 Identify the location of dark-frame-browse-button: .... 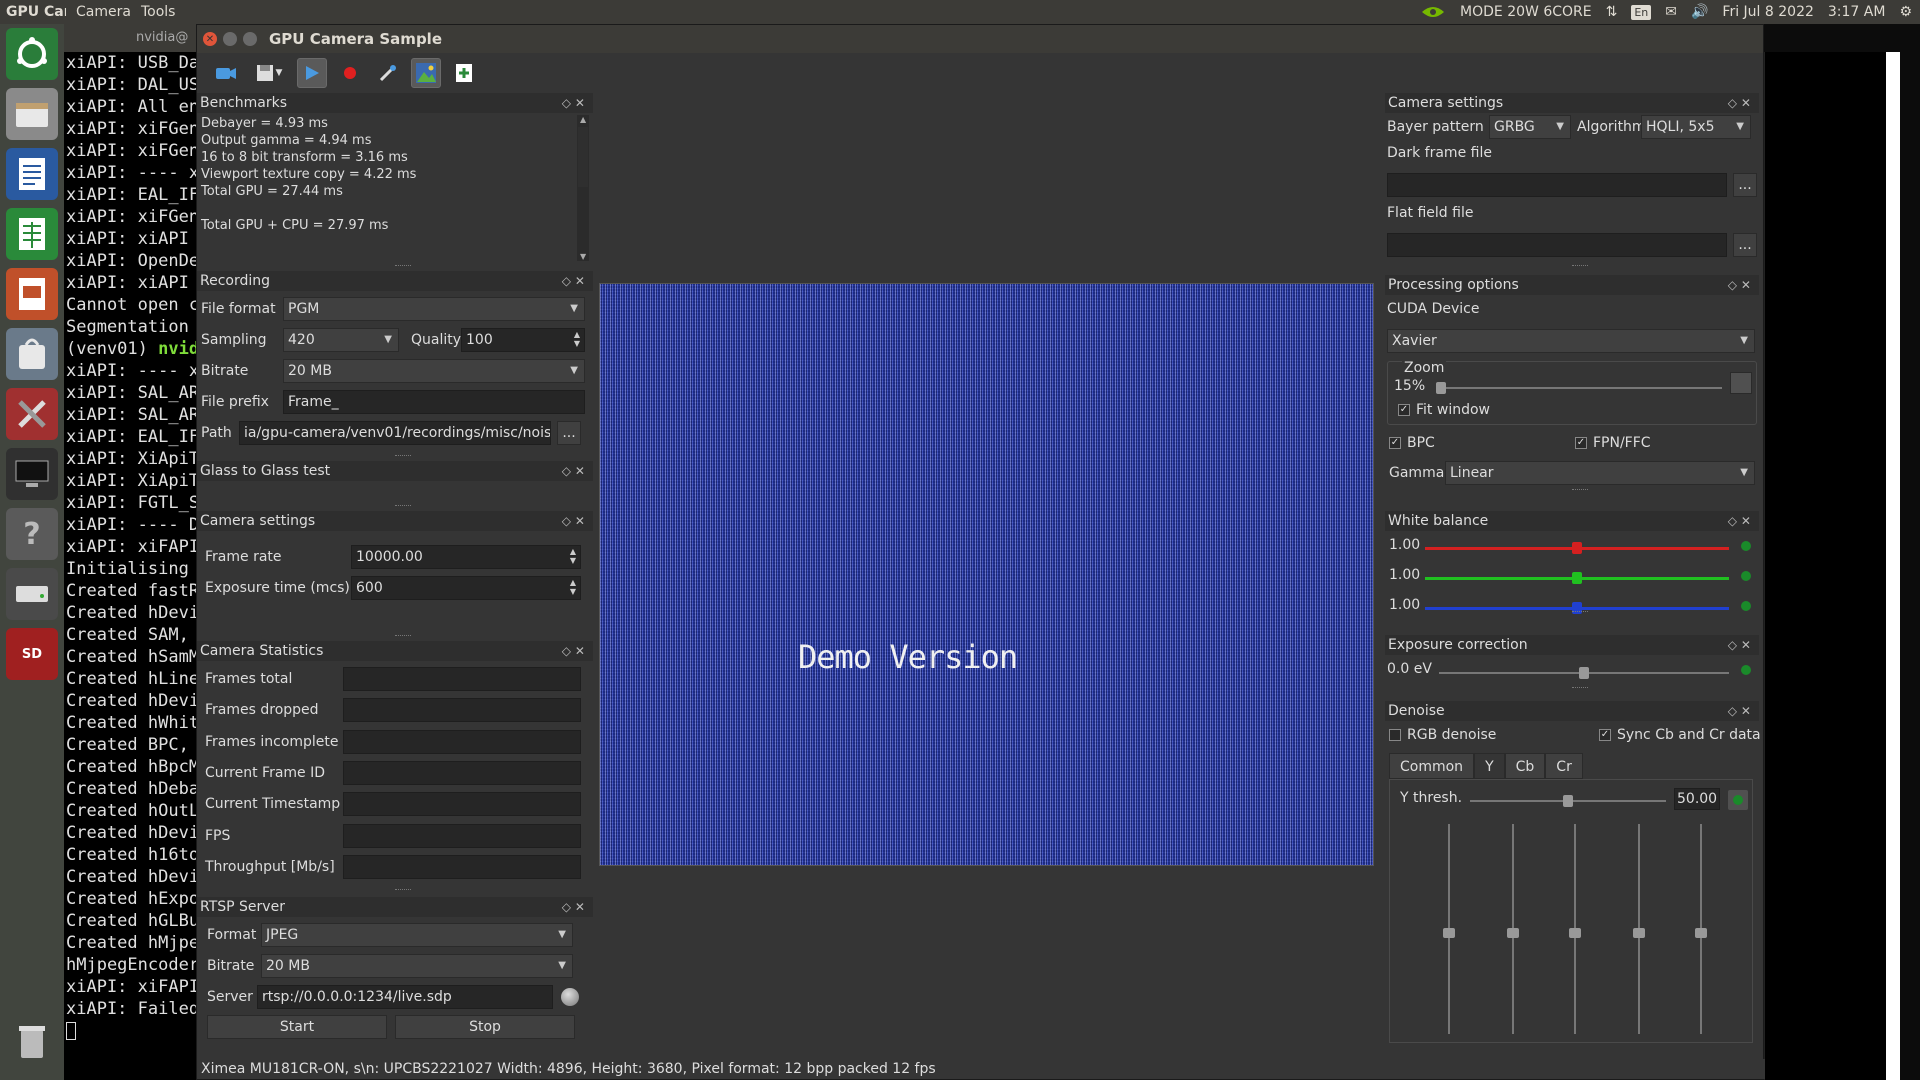
(1745, 185).